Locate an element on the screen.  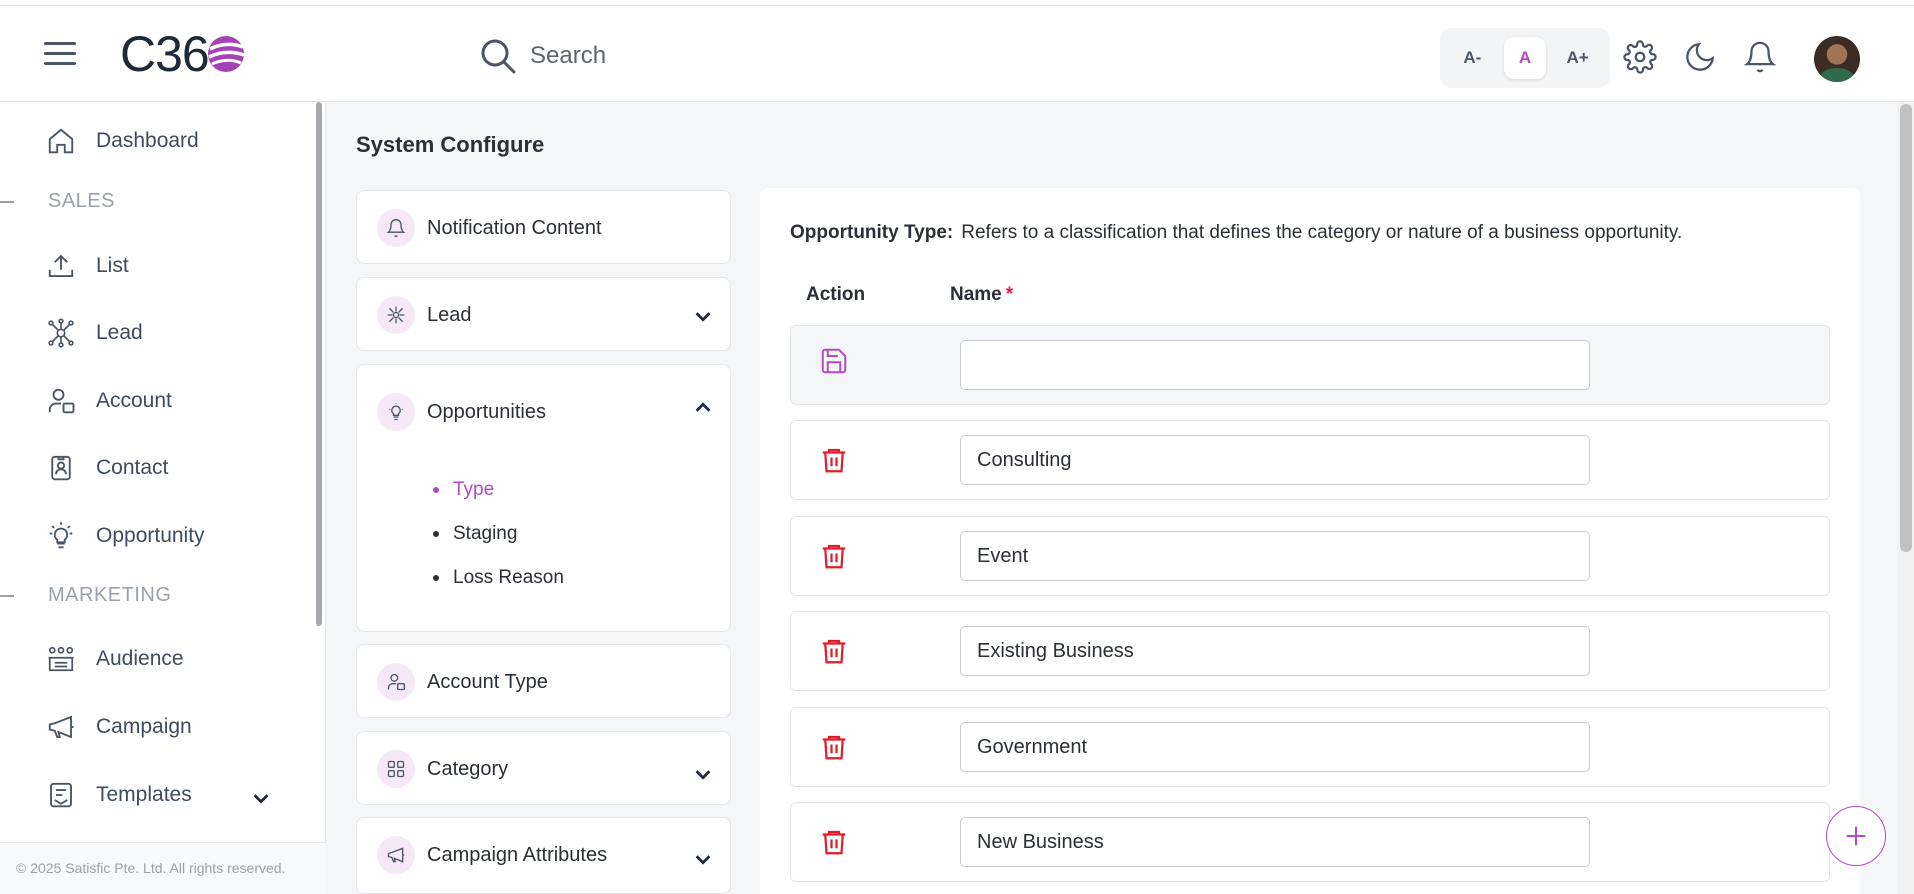
chevron-up-icon is located at coordinates (703, 408).